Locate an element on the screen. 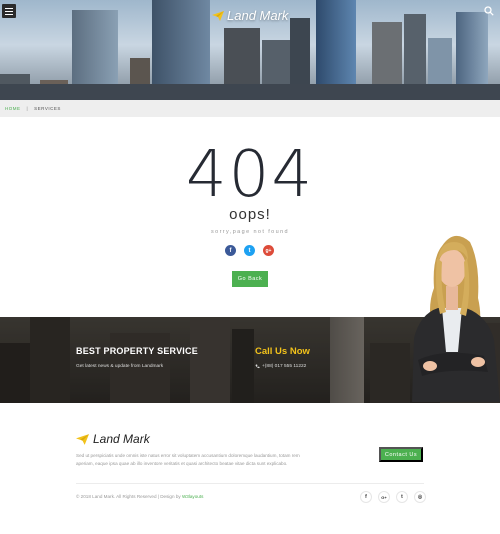 The width and height of the screenshot is (500, 534). footer-social-links: f G+ t ◎ is located at coordinates (393, 497).